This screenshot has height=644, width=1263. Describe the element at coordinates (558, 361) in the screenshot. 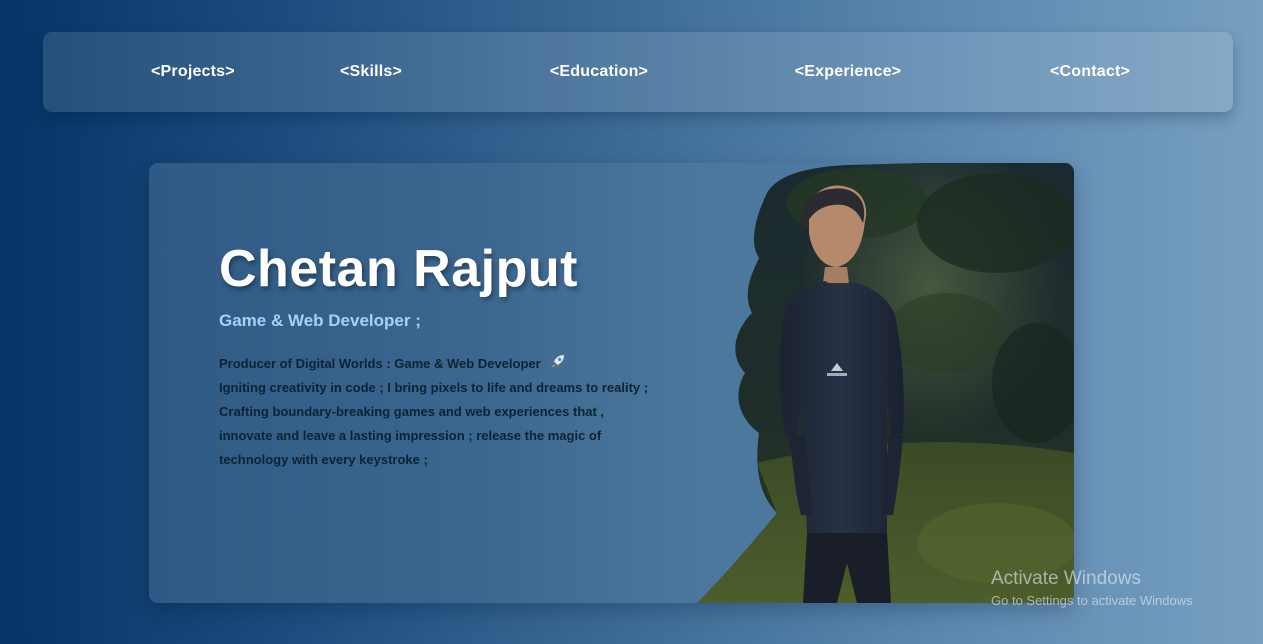

I see `rocket-icon` at that location.